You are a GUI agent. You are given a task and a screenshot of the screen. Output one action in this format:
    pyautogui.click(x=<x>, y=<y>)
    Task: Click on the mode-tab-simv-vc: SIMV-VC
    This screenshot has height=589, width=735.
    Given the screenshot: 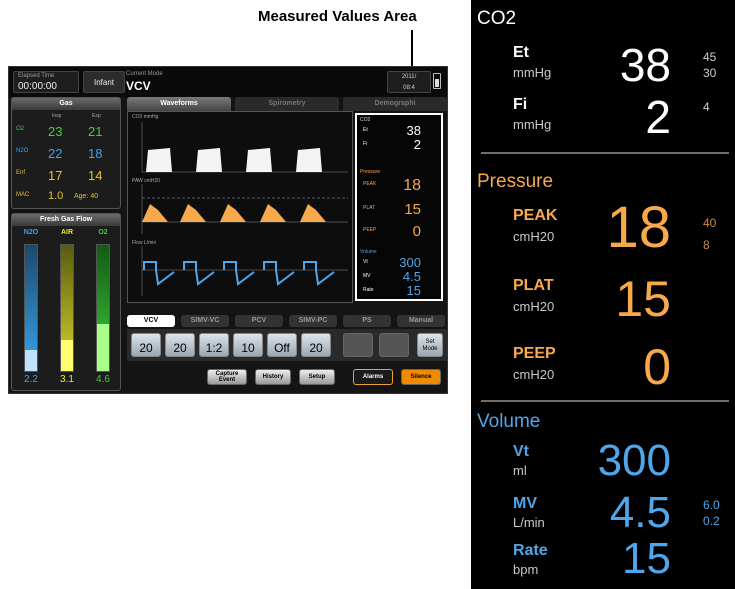 What is the action you would take?
    pyautogui.click(x=205, y=321)
    